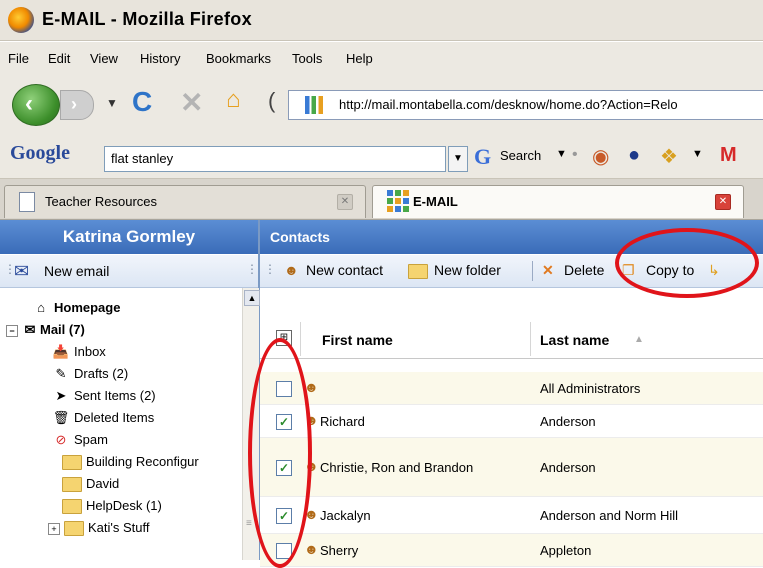 This screenshot has width=763, height=568. What do you see at coordinates (21, 271) in the screenshot?
I see `compose-email-icon: ✉` at bounding box center [21, 271].